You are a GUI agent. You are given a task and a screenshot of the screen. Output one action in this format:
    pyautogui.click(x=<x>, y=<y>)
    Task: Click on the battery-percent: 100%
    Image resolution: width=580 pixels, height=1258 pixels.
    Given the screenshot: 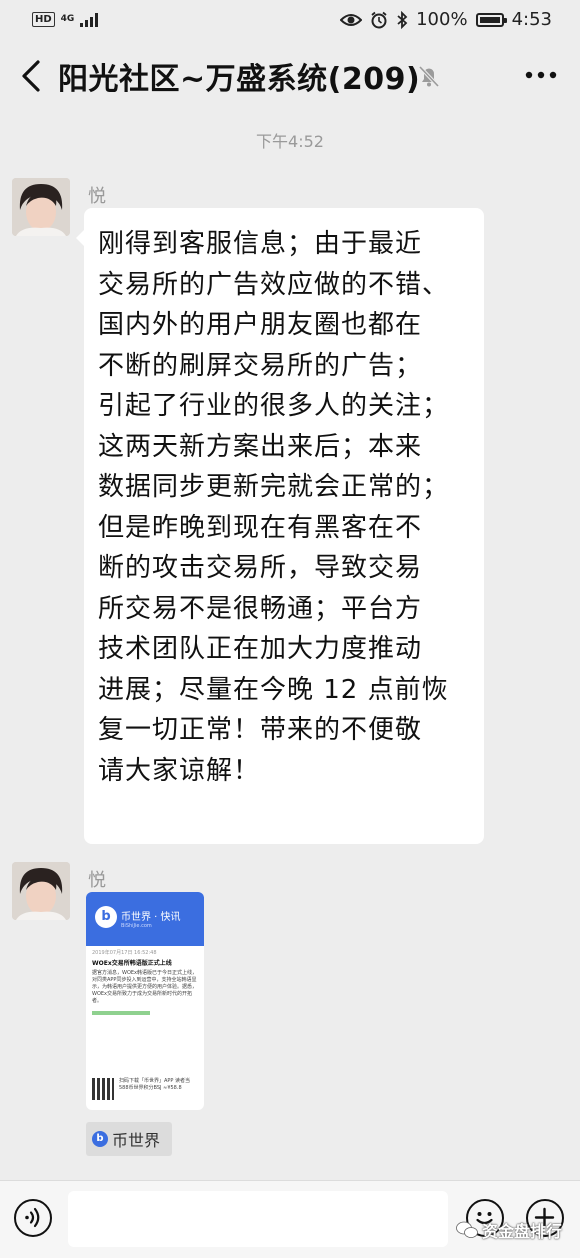 What is the action you would take?
    pyautogui.click(x=442, y=19)
    